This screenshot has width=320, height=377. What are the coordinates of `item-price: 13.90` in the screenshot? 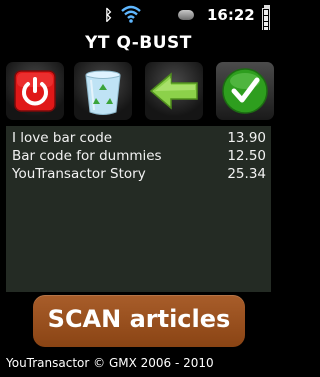 It's located at (246, 138).